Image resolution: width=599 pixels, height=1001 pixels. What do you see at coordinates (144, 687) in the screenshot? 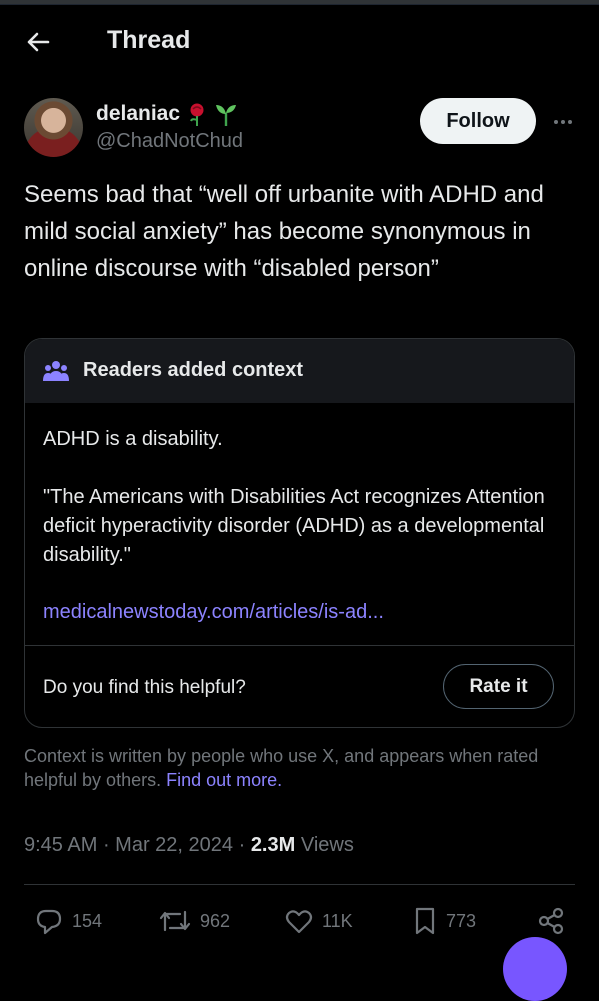
I see `helpful-prompt: Do you find this helpful?` at bounding box center [144, 687].